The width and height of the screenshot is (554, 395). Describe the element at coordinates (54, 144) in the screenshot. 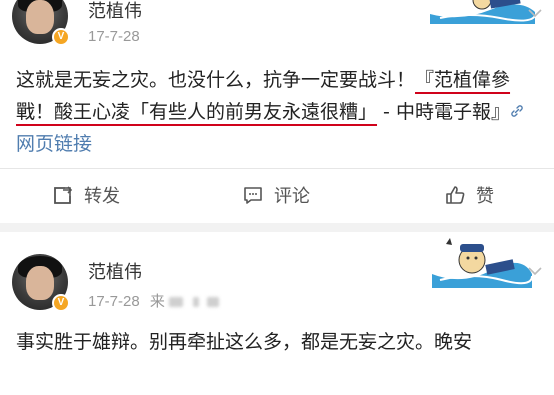

I see `web-link-label: 网页链接` at that location.